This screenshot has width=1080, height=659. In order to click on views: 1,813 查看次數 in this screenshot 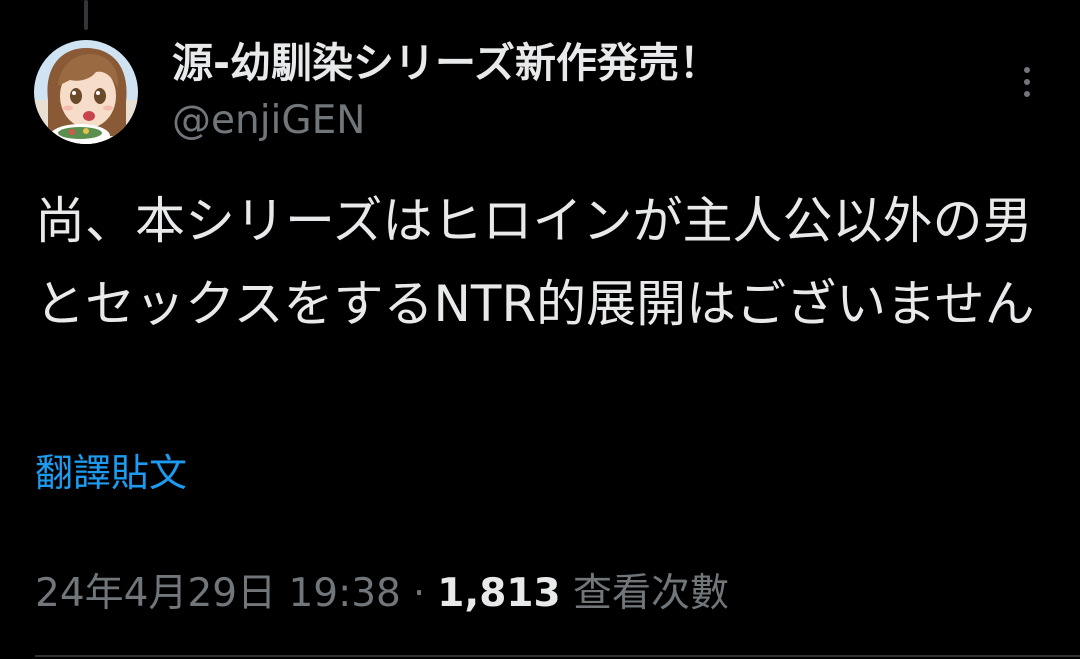, I will do `click(583, 594)`.